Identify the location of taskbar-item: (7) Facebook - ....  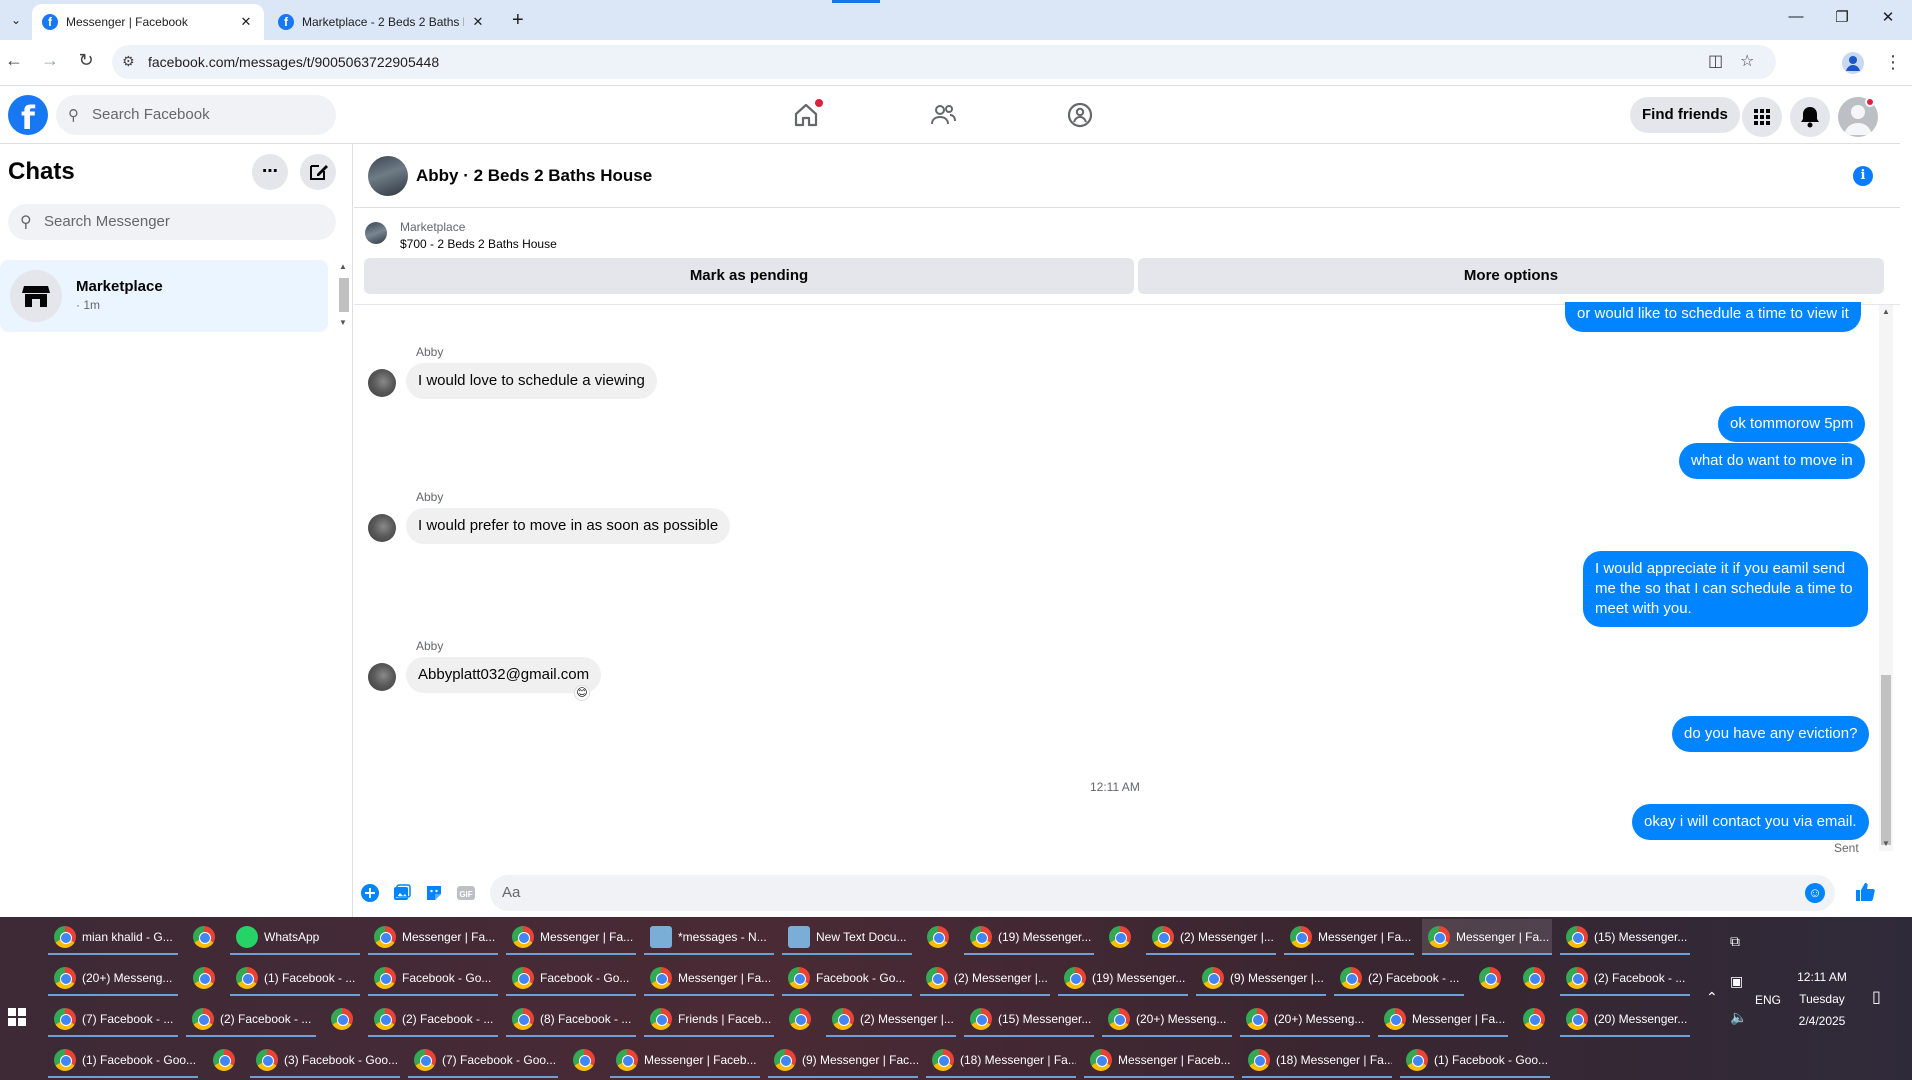
(113, 1019).